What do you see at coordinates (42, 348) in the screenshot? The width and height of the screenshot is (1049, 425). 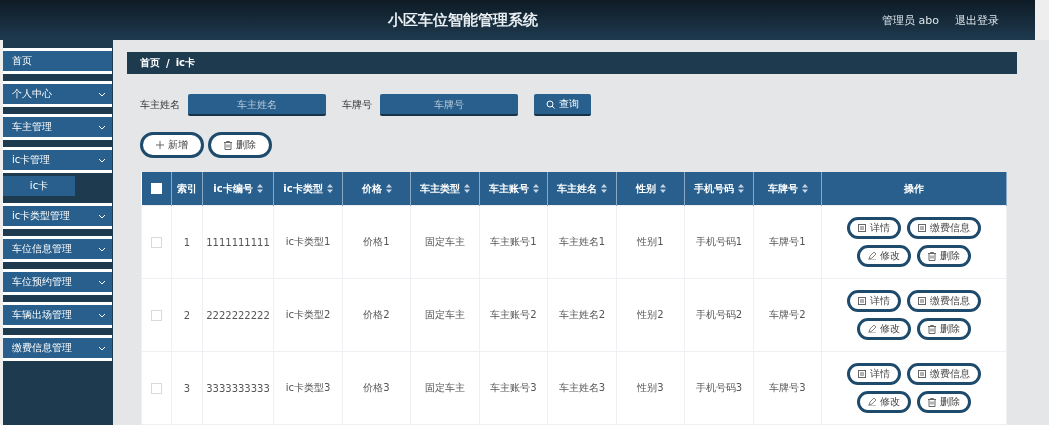 I see `sidebar-item-label: 缴费信息管理` at bounding box center [42, 348].